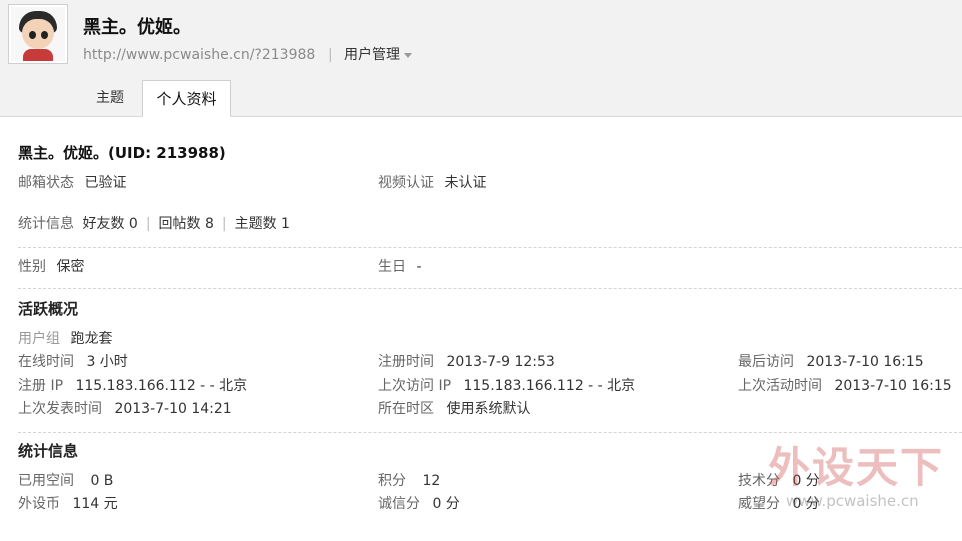  What do you see at coordinates (46, 362) in the screenshot?
I see `online-time-label: 在线时间` at bounding box center [46, 362].